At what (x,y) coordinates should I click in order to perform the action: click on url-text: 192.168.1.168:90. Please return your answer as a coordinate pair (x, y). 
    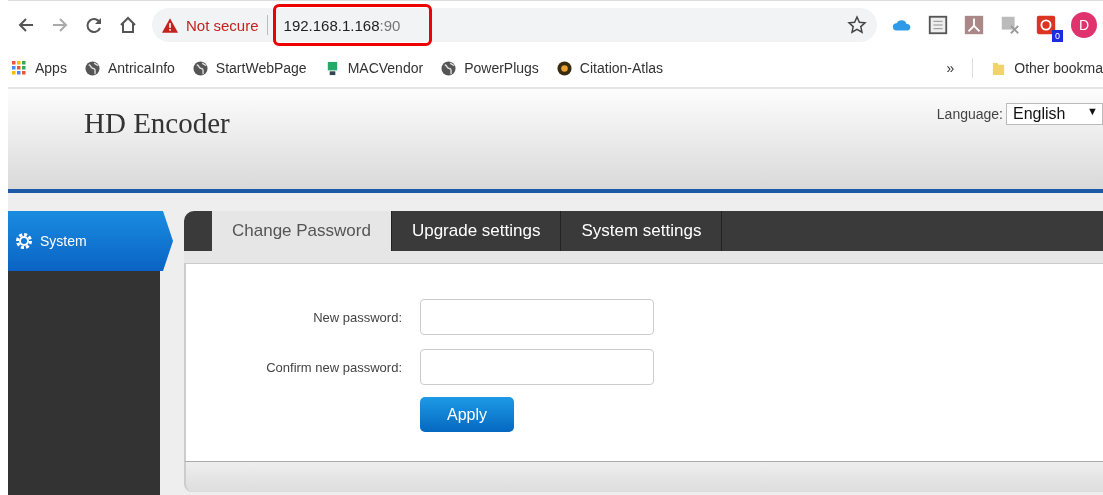
    Looking at the image, I should click on (342, 25).